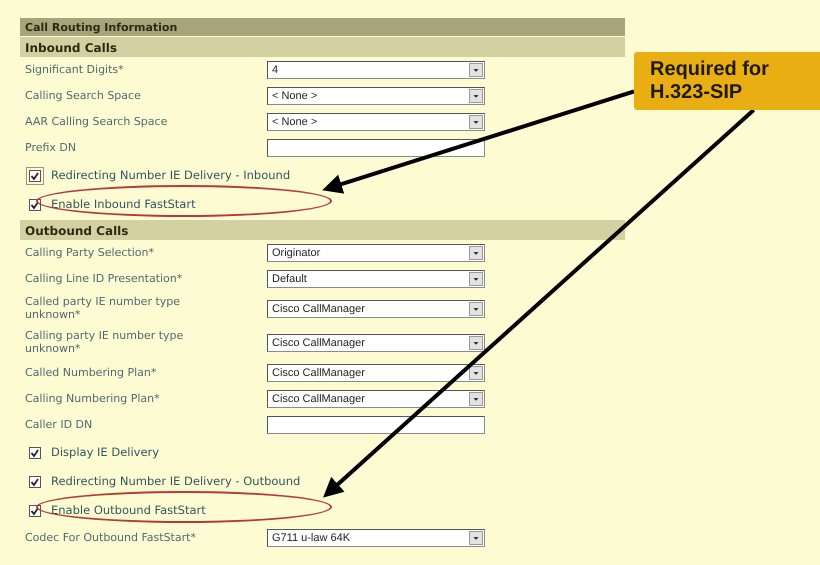 Image resolution: width=820 pixels, height=565 pixels. What do you see at coordinates (376, 253) in the screenshot?
I see `dropdown: Originator` at bounding box center [376, 253].